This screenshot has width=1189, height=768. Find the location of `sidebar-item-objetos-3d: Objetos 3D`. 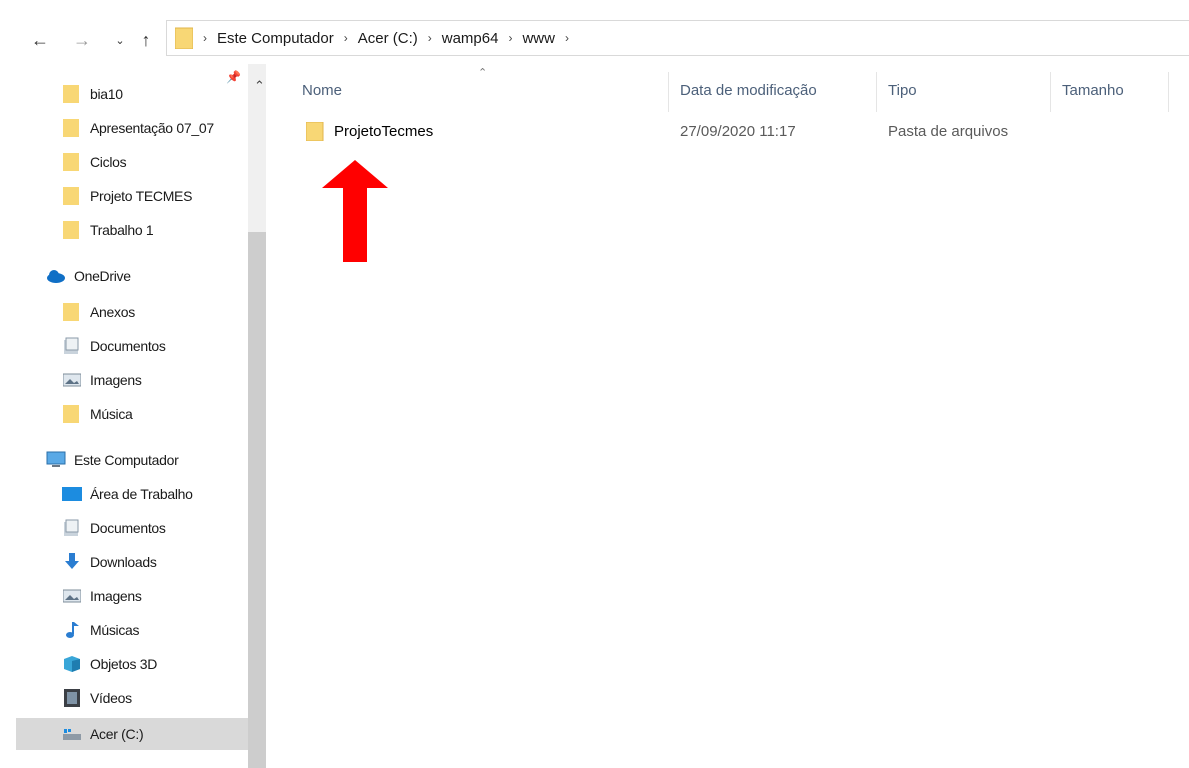

sidebar-item-objetos-3d: Objetos 3D is located at coordinates (124, 664).